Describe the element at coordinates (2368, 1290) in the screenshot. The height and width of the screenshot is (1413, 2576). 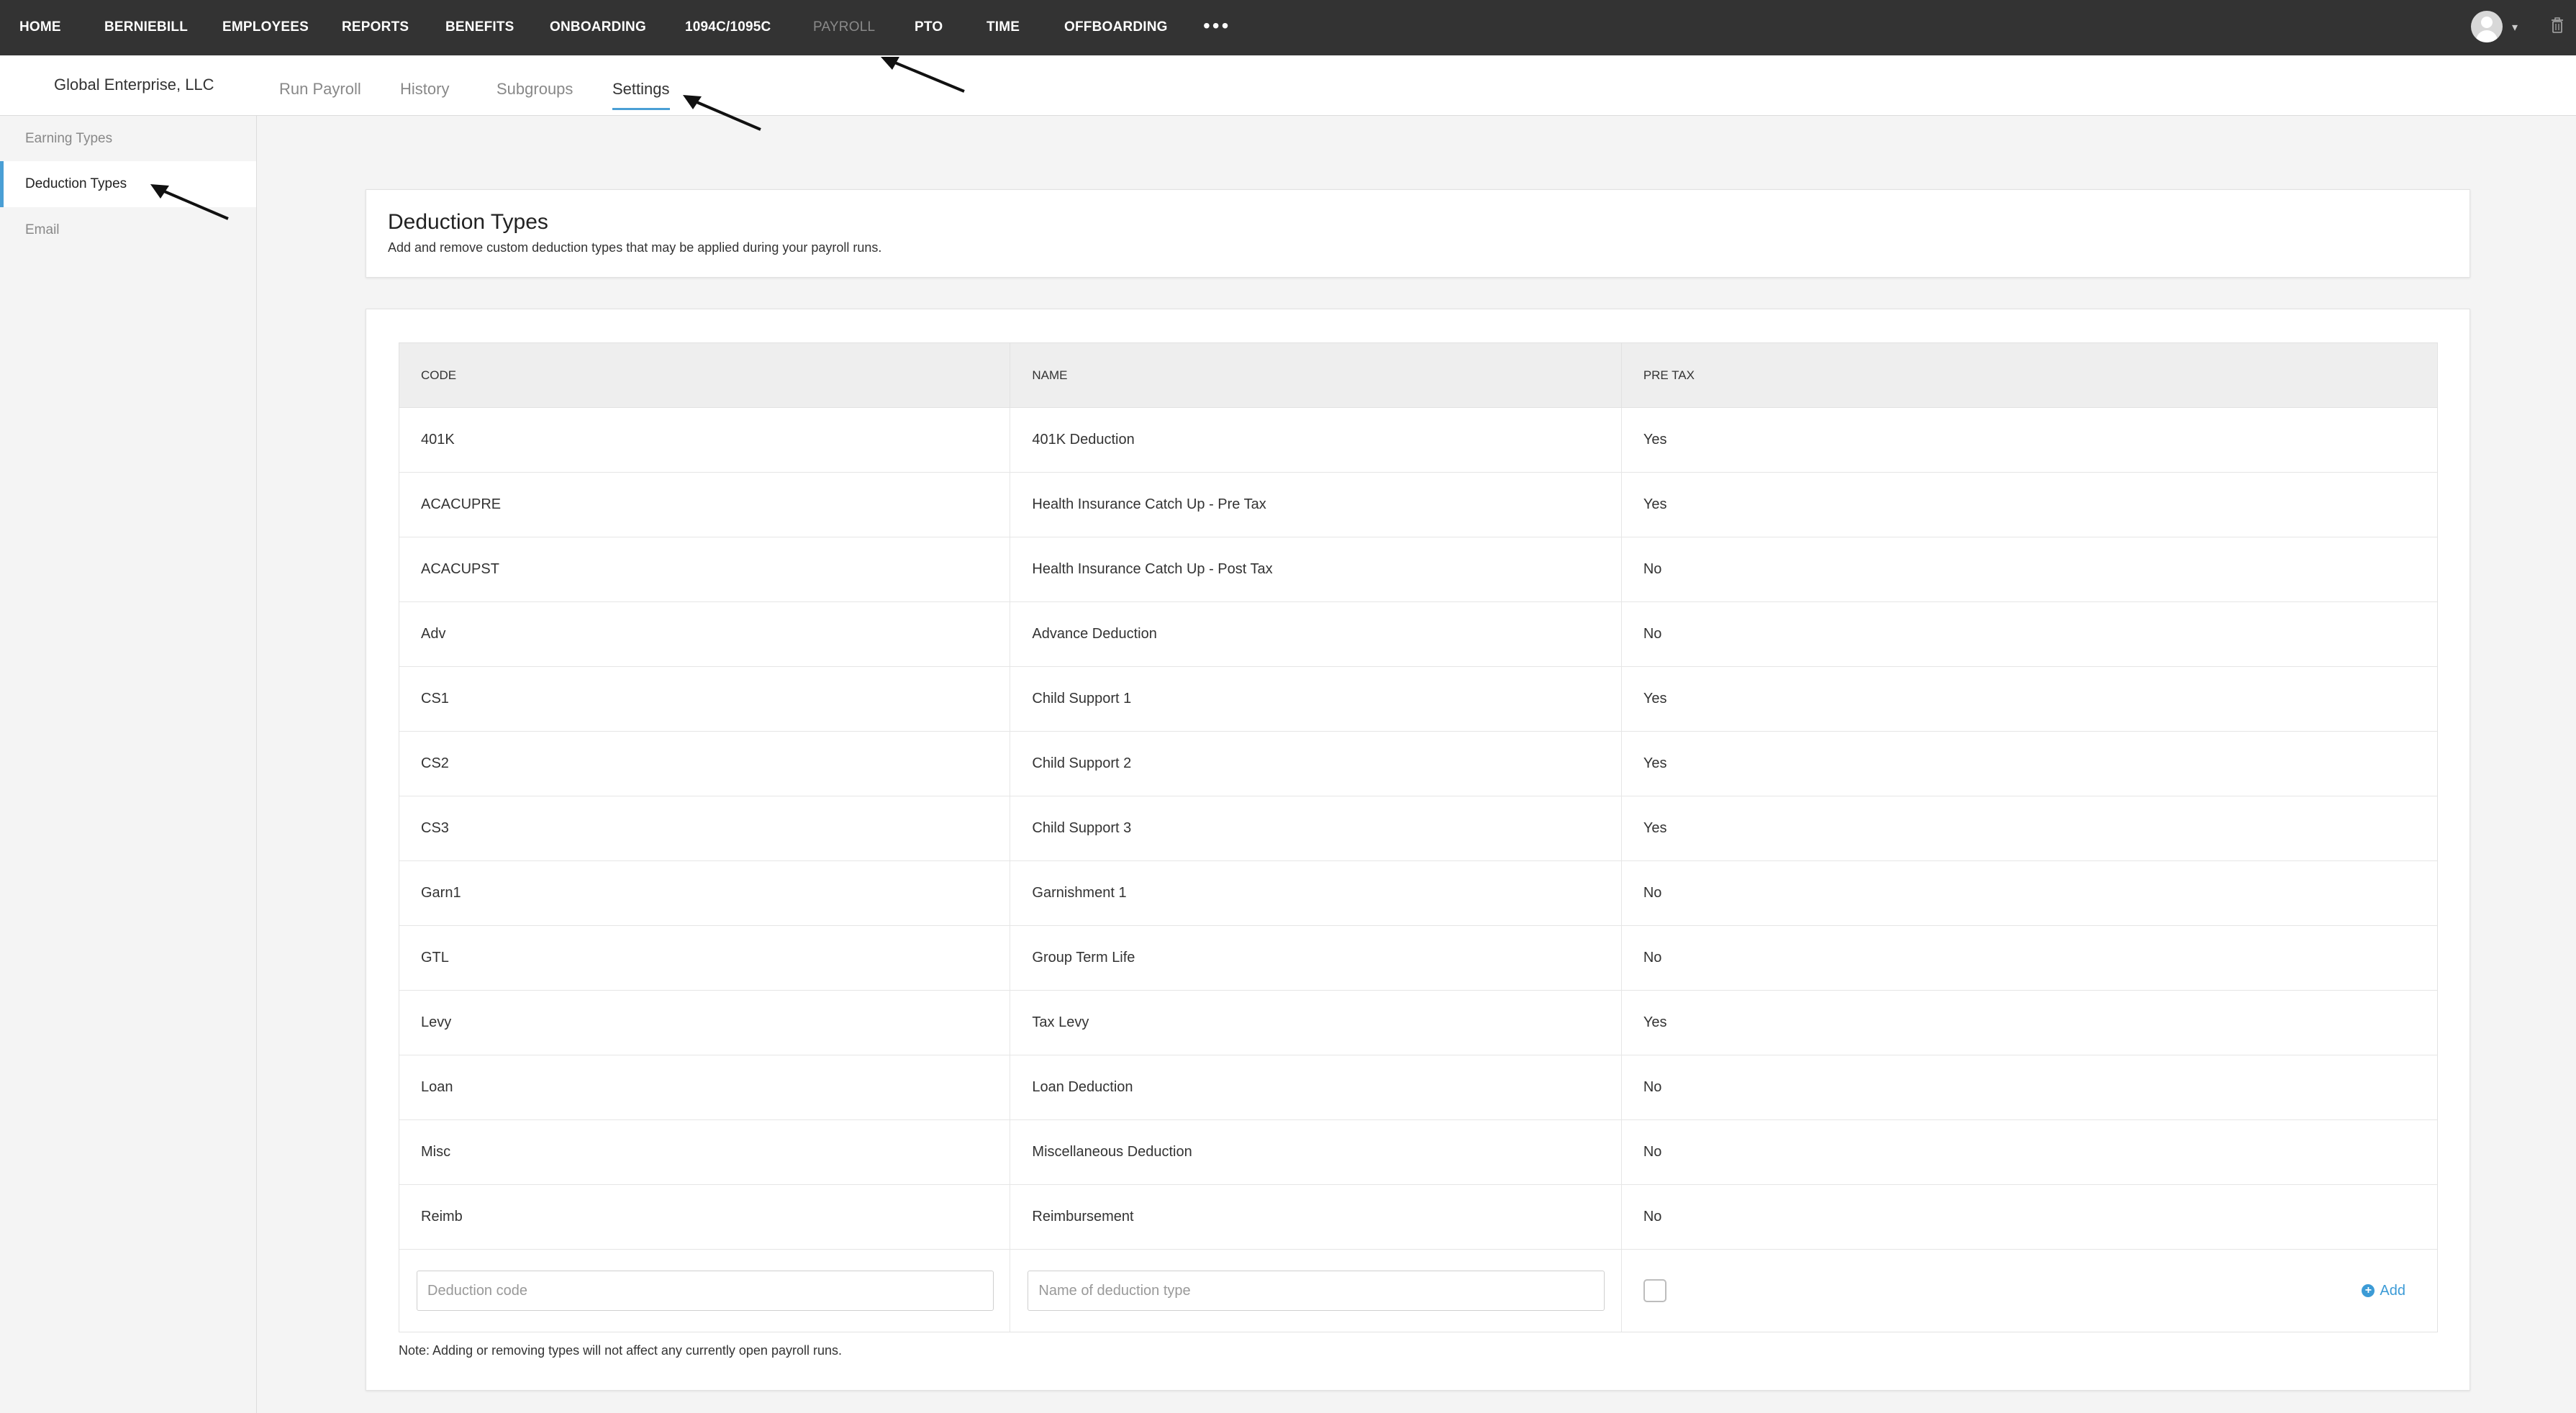
I see `plus-circle-icon: +` at that location.